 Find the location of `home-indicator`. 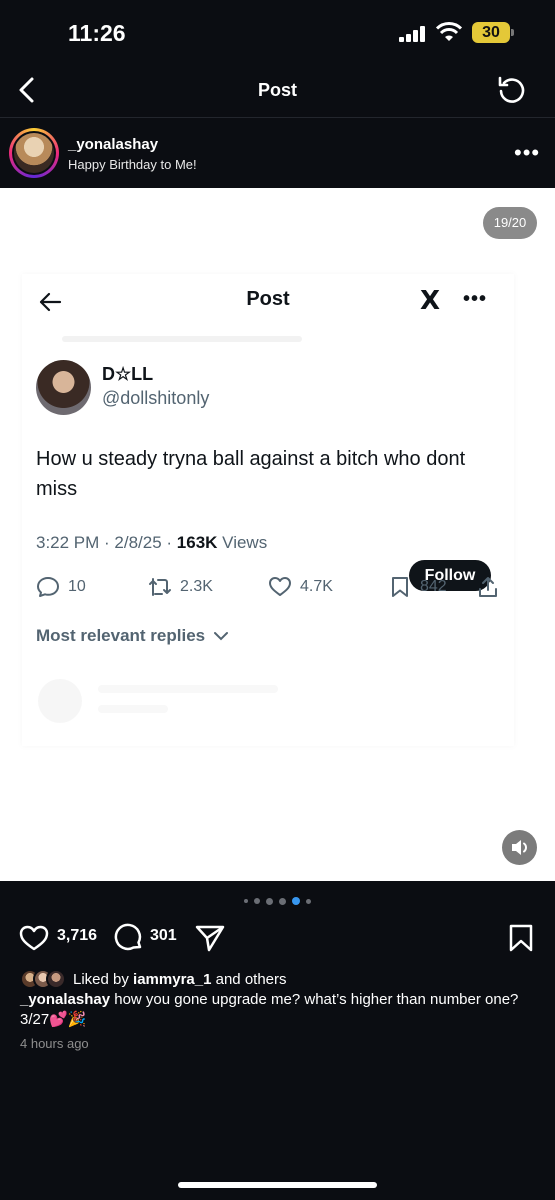

home-indicator is located at coordinates (277, 1185).